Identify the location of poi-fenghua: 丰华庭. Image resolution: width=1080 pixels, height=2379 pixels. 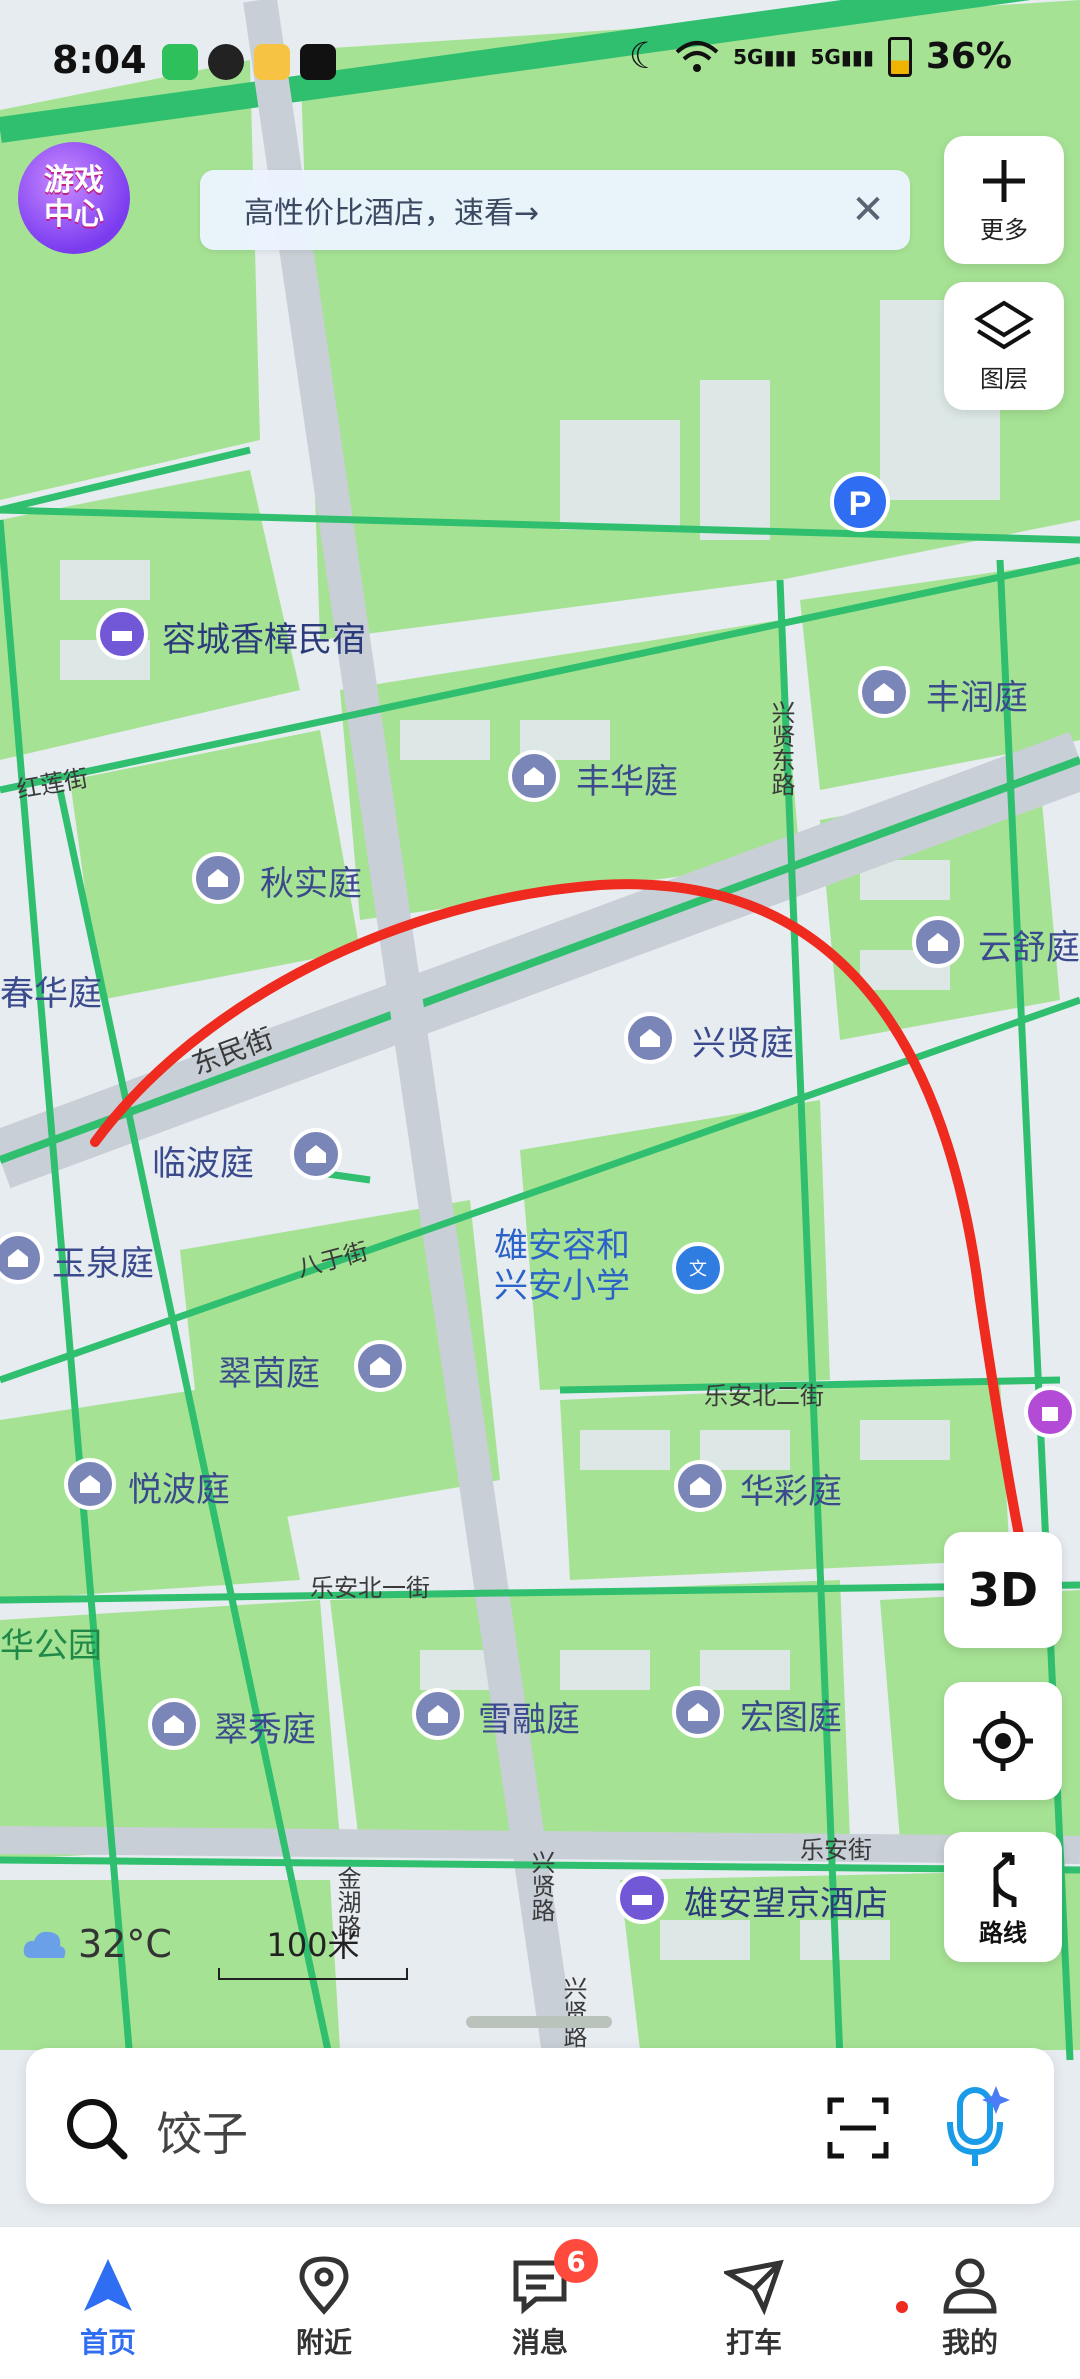
(627, 778).